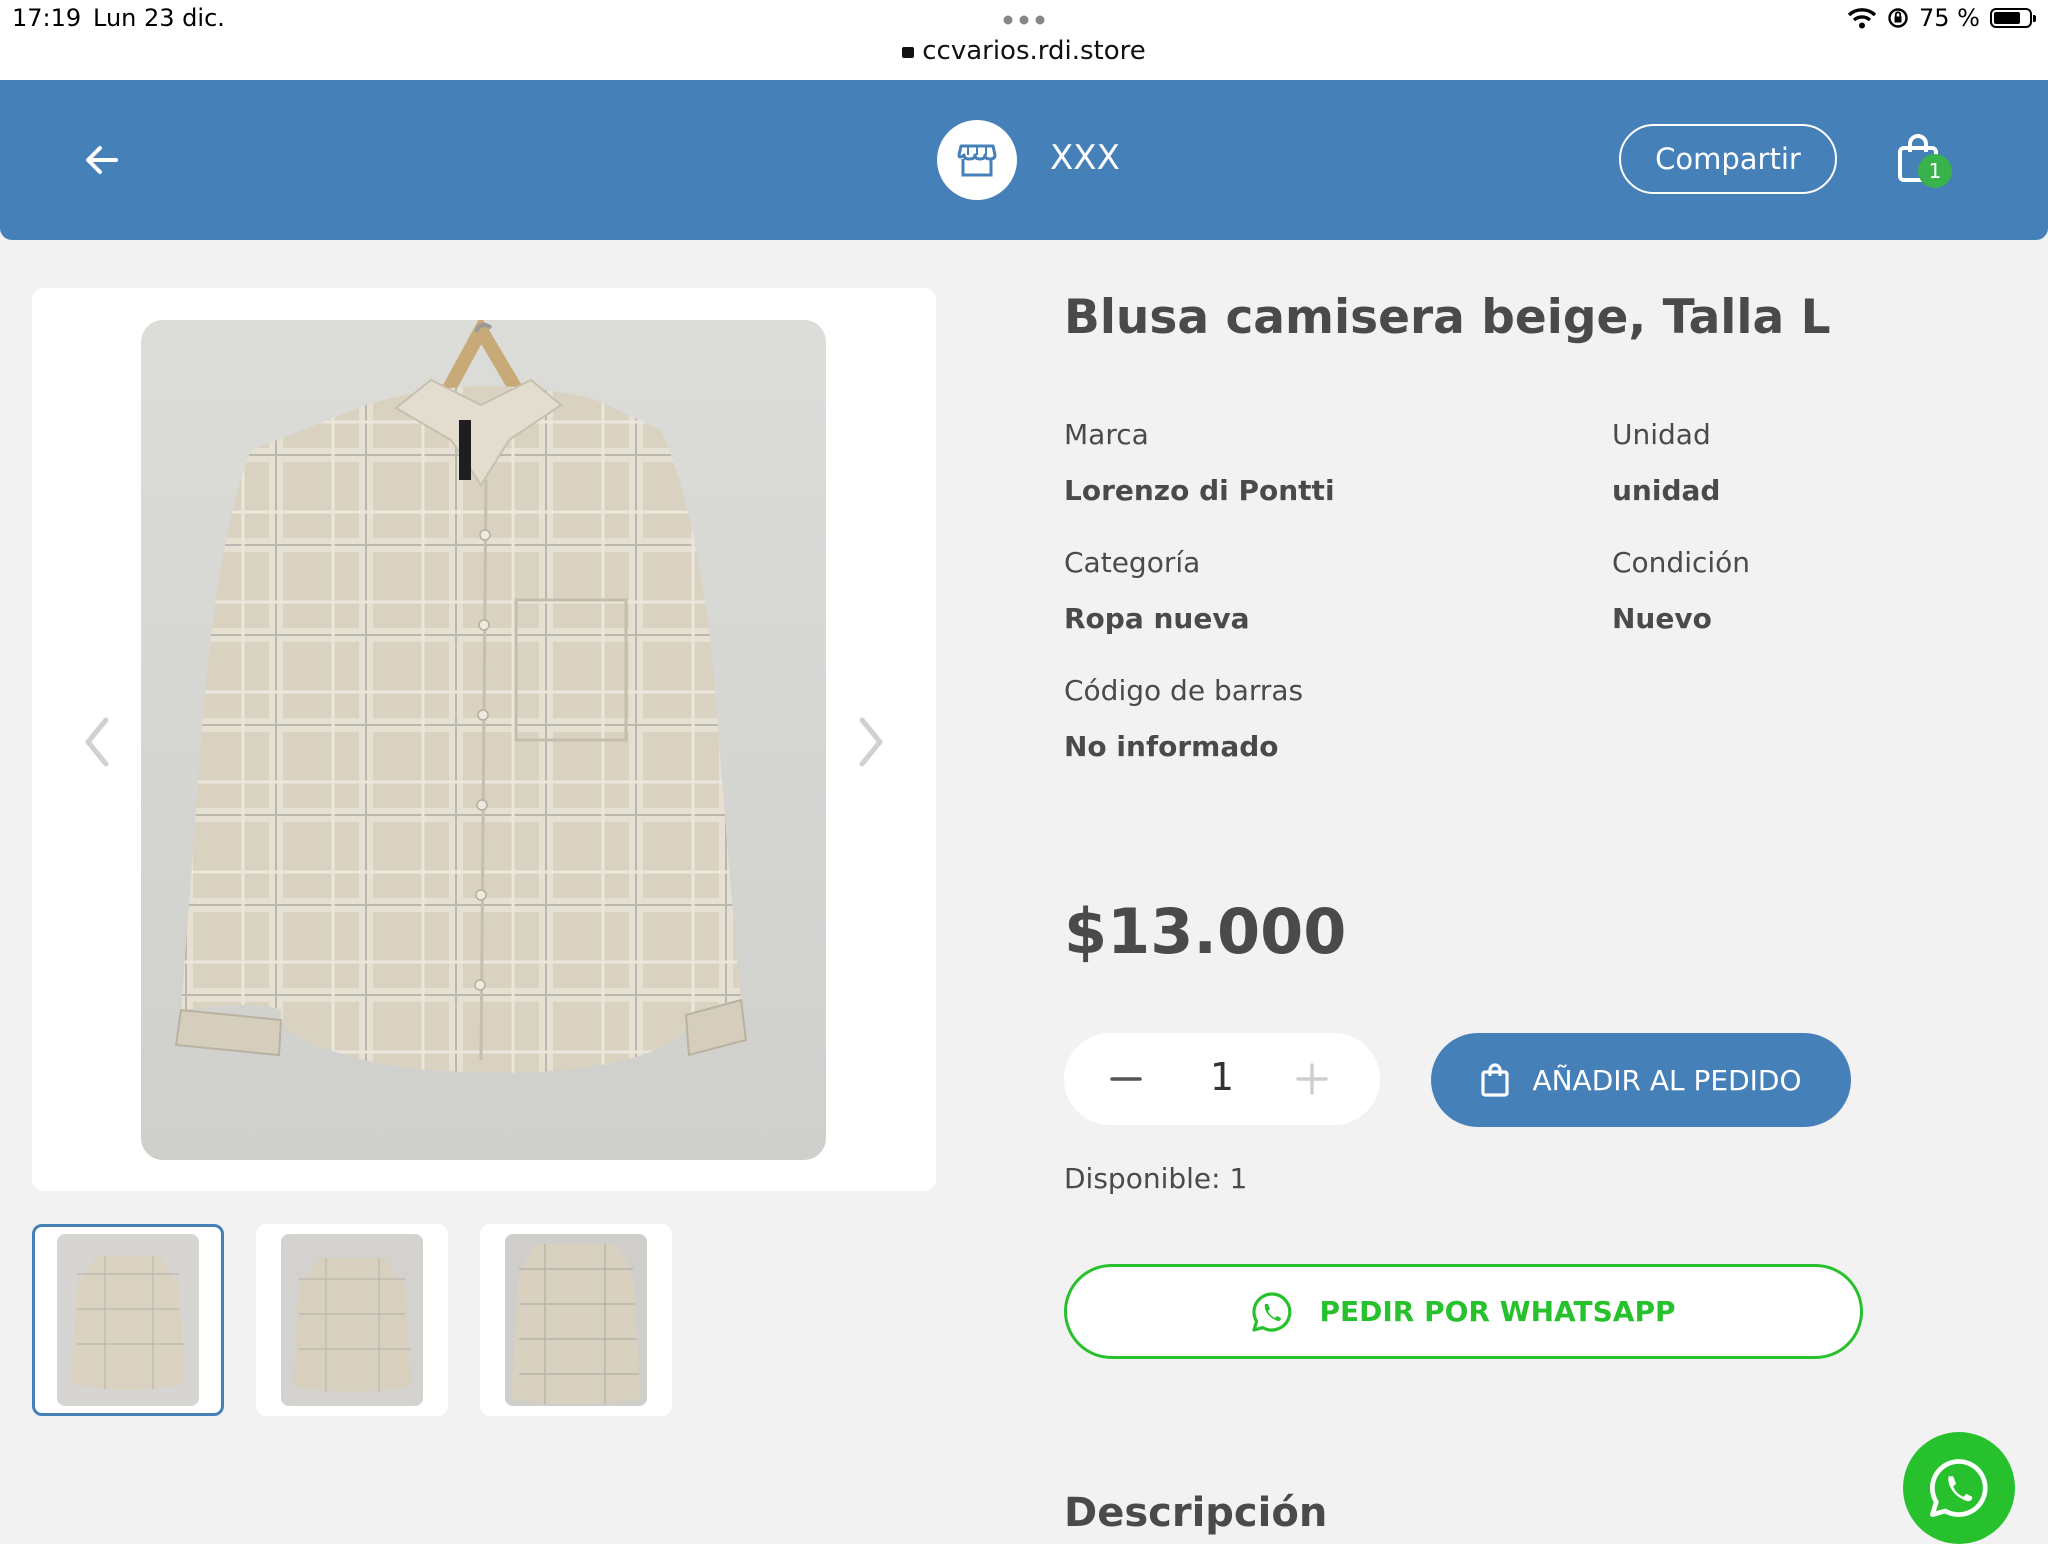 This screenshot has width=2048, height=1544. Describe the element at coordinates (1497, 1311) in the screenshot. I see `order-whatsapp-label: PEDIR POR WHATSAPP` at that location.